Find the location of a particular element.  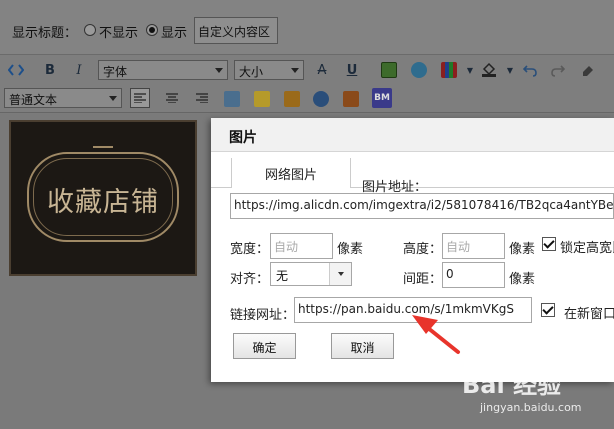

bm-button: BM is located at coordinates (382, 98).